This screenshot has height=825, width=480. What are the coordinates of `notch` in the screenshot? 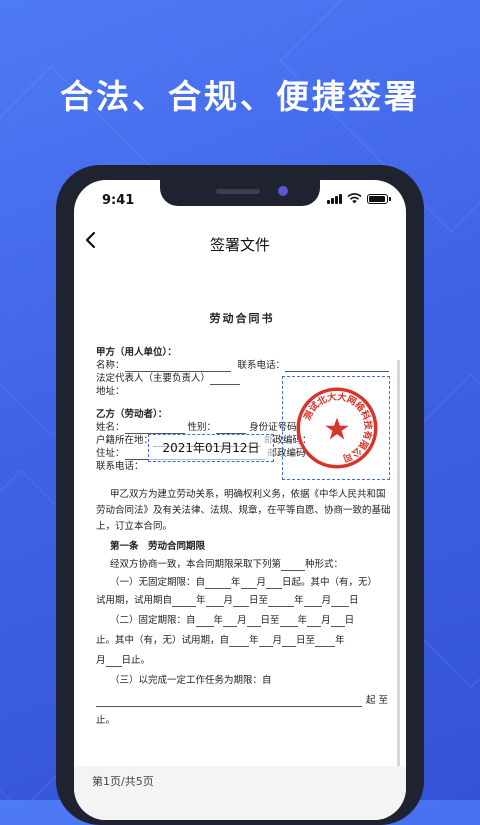 It's located at (240, 193).